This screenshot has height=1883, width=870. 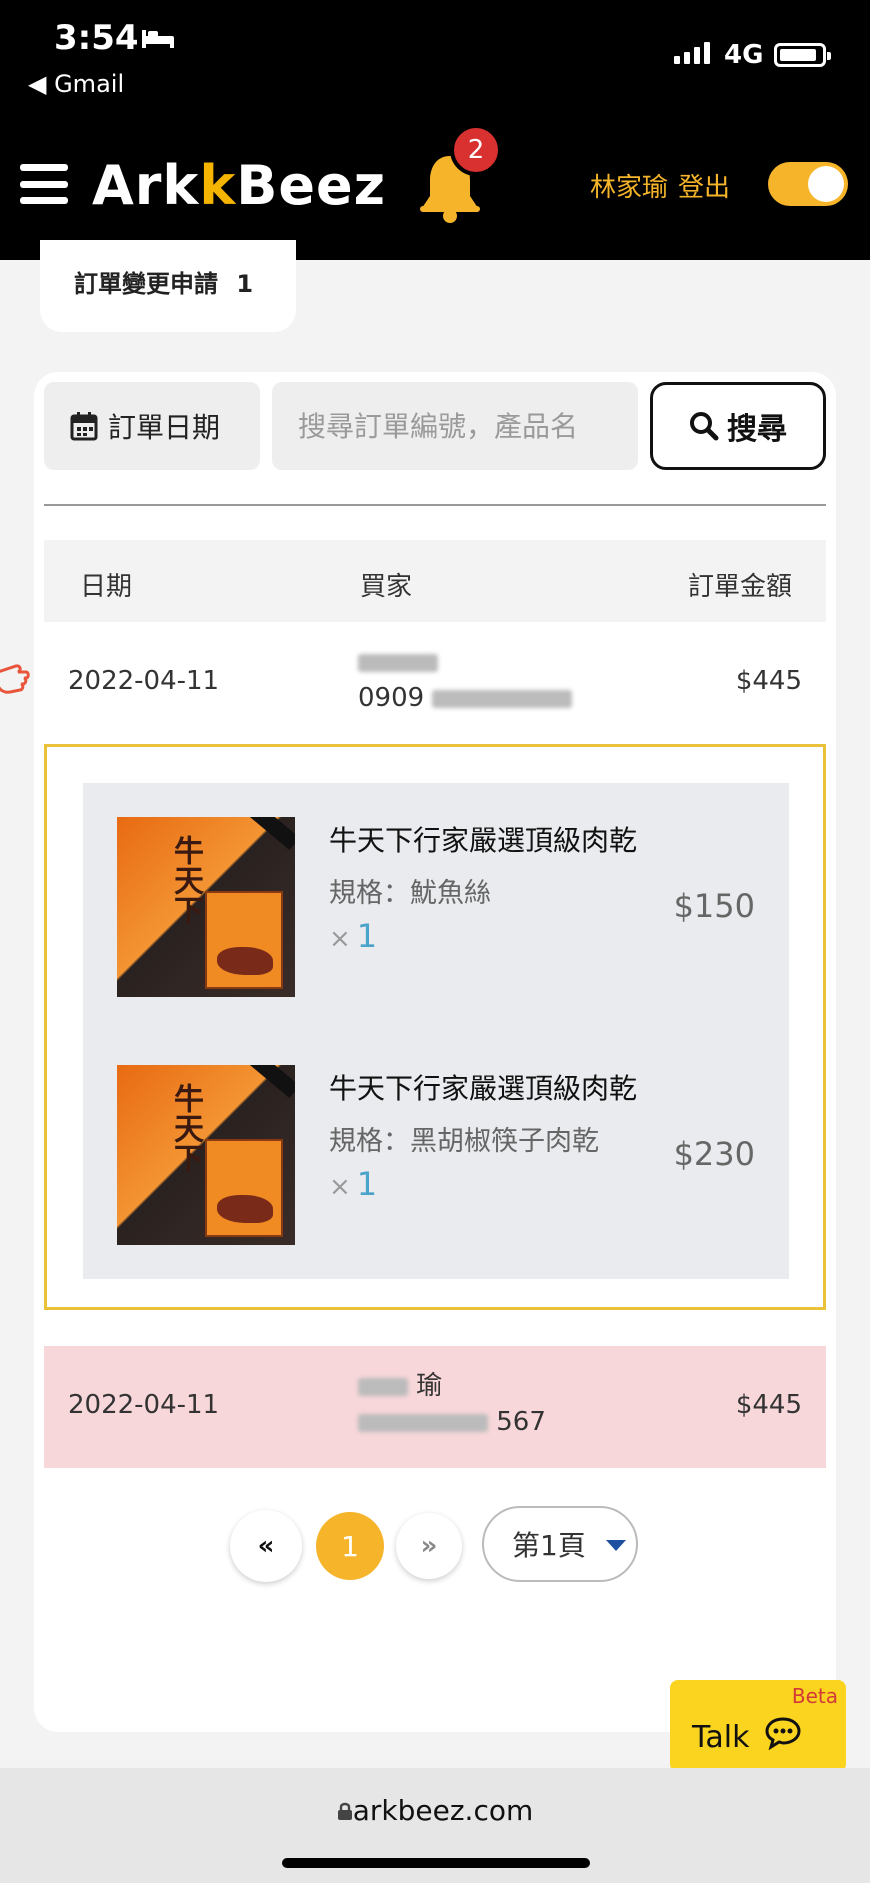 What do you see at coordinates (266, 1546) in the screenshot?
I see `first-page-button: «` at bounding box center [266, 1546].